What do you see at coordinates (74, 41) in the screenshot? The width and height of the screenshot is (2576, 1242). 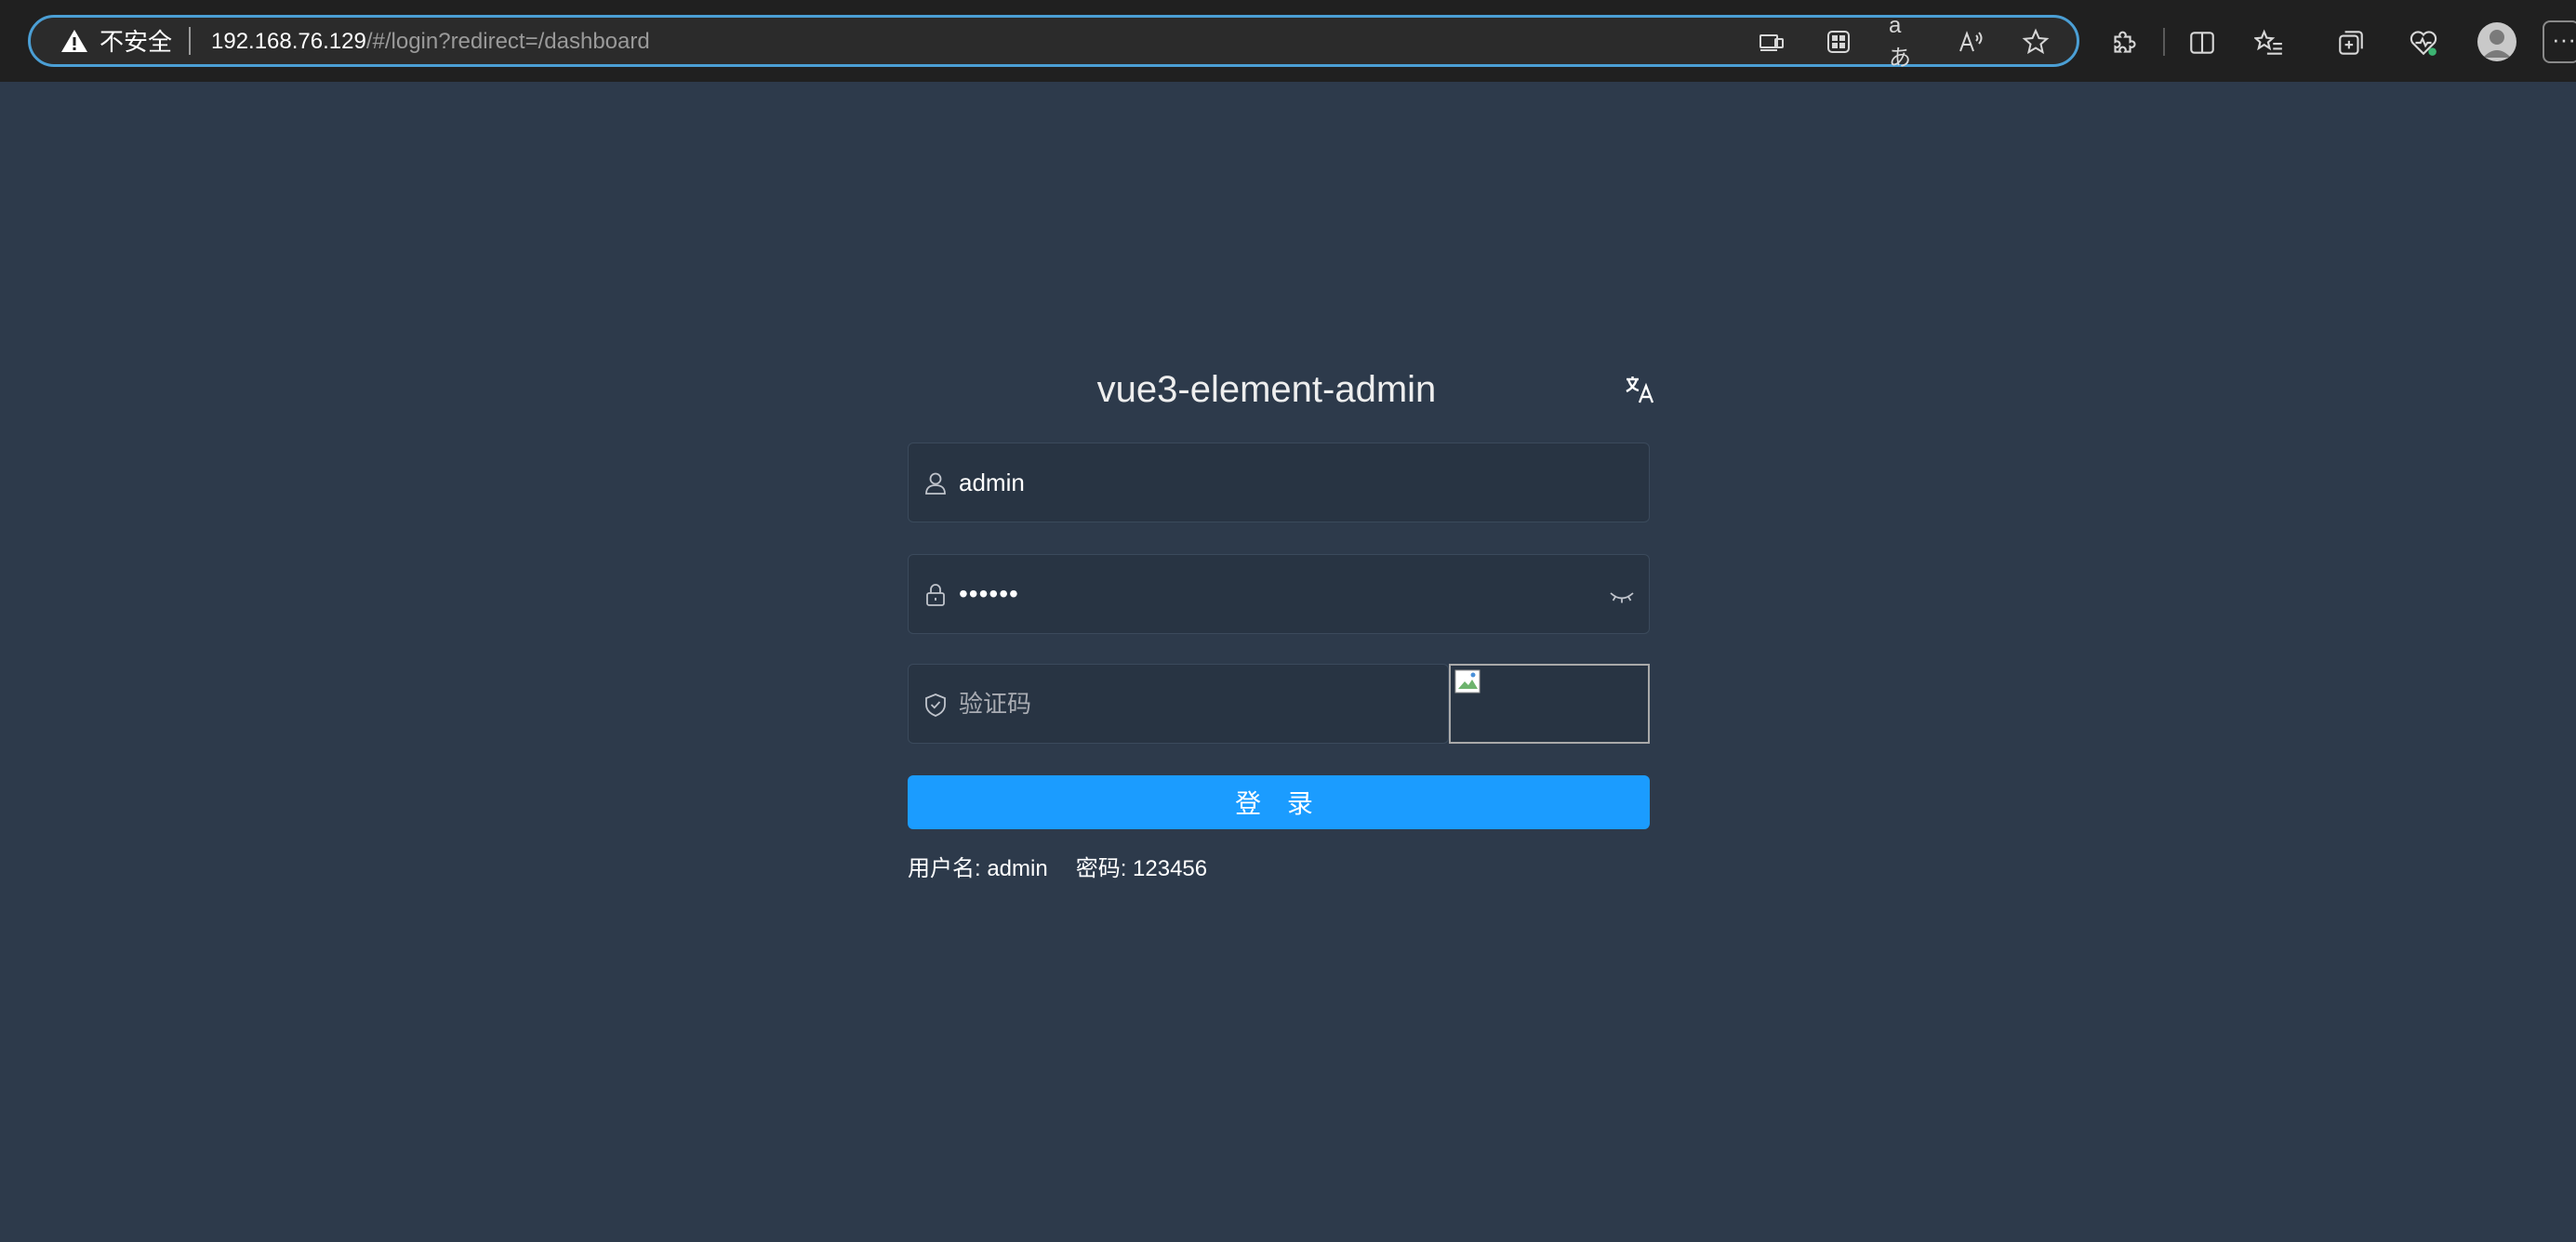 I see `warning-triangle-icon` at bounding box center [74, 41].